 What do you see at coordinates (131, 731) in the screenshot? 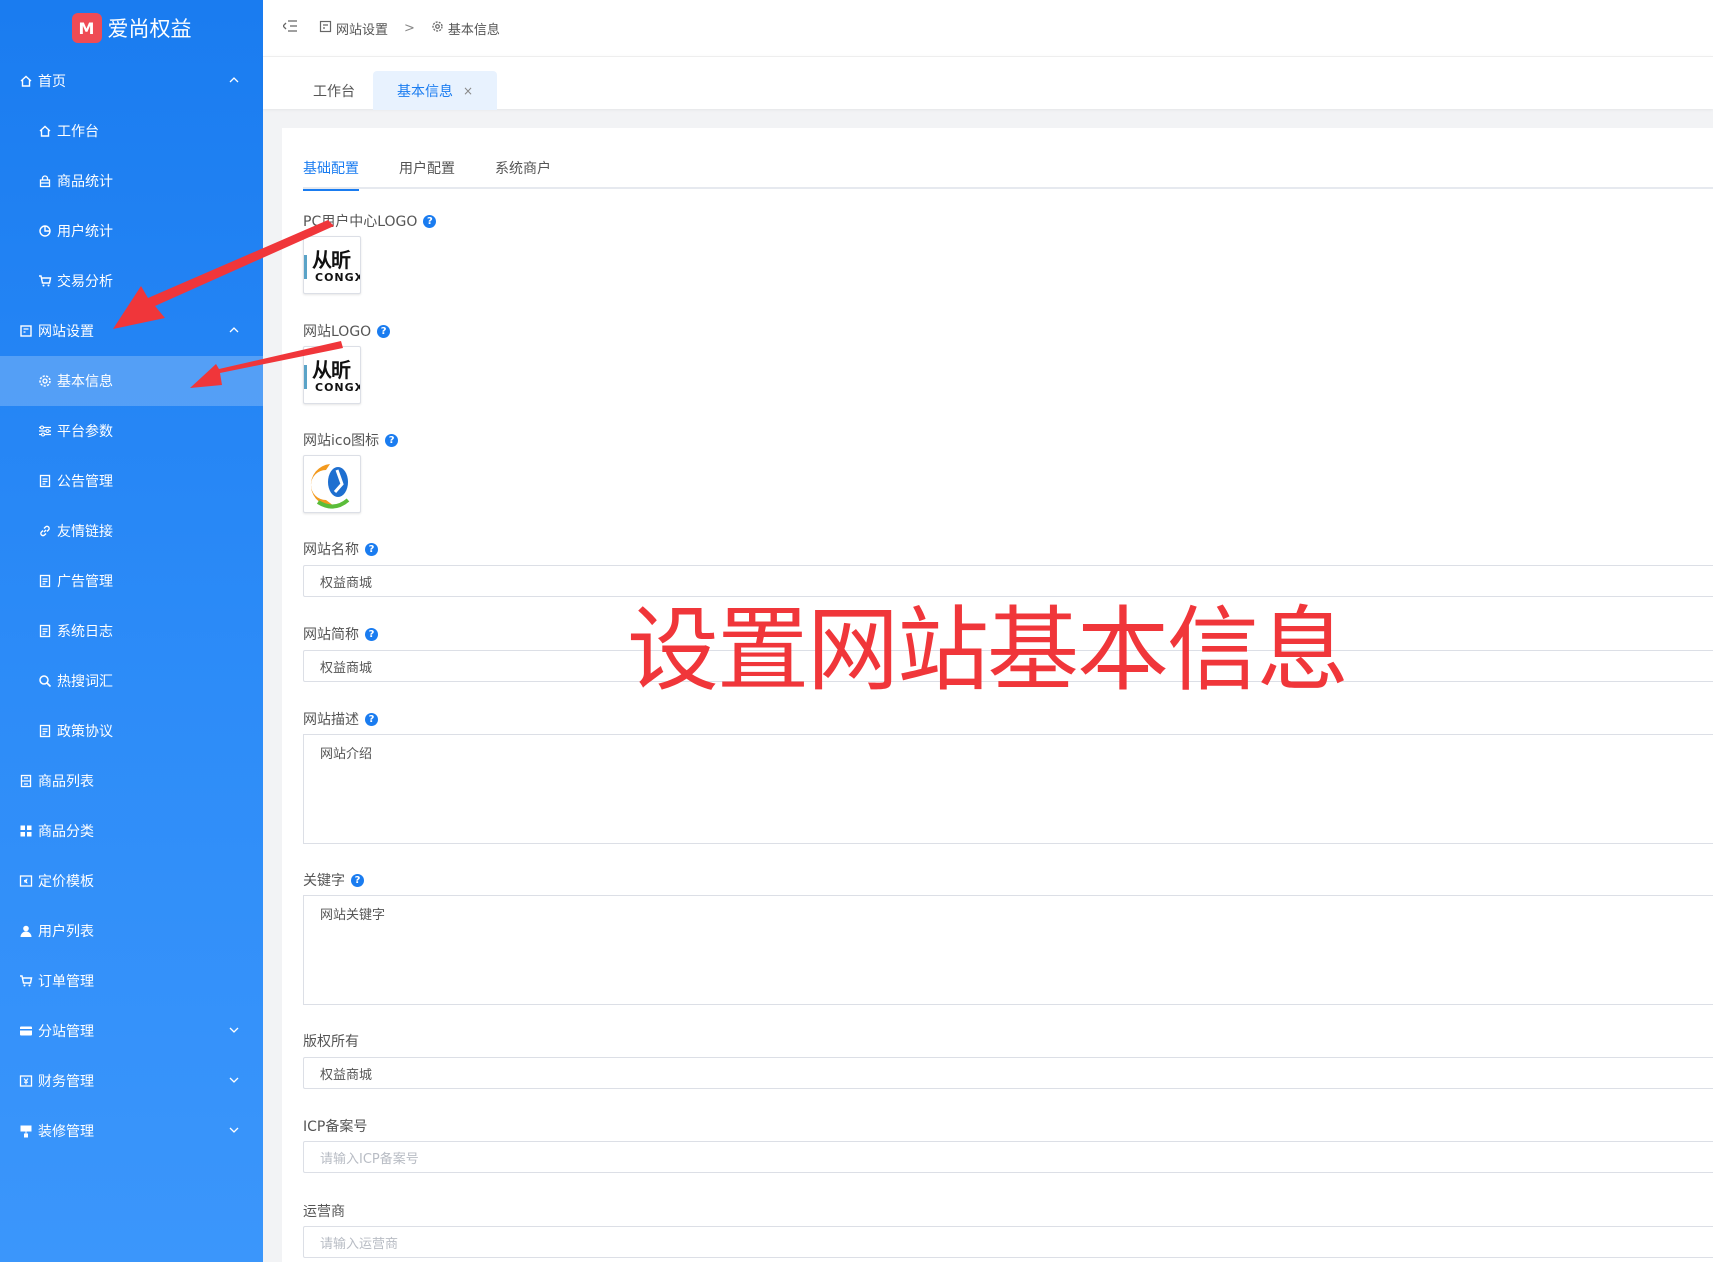
I see `sidebar-item: 政策协议` at bounding box center [131, 731].